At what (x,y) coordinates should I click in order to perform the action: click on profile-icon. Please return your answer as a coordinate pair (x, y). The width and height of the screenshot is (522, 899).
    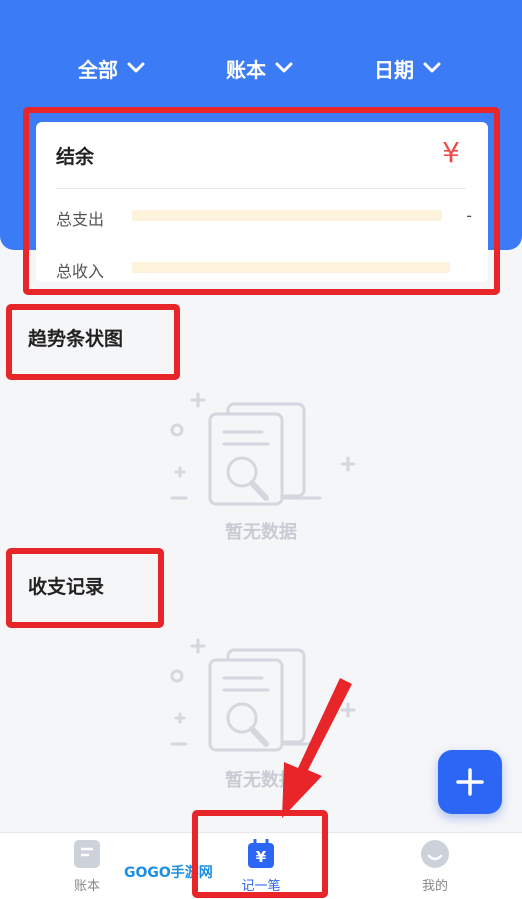
    Looking at the image, I should click on (435, 854).